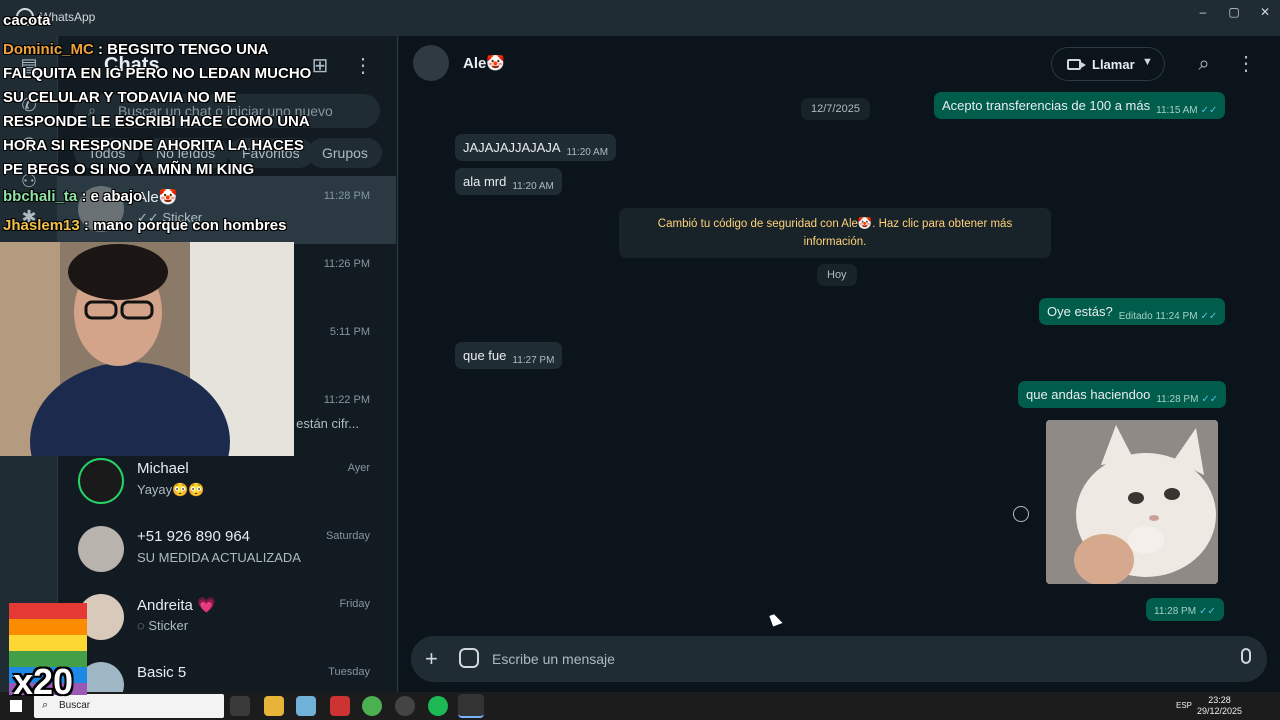 The image size is (1280, 720). I want to click on stream-chat-line: cacota, so click(27, 20).